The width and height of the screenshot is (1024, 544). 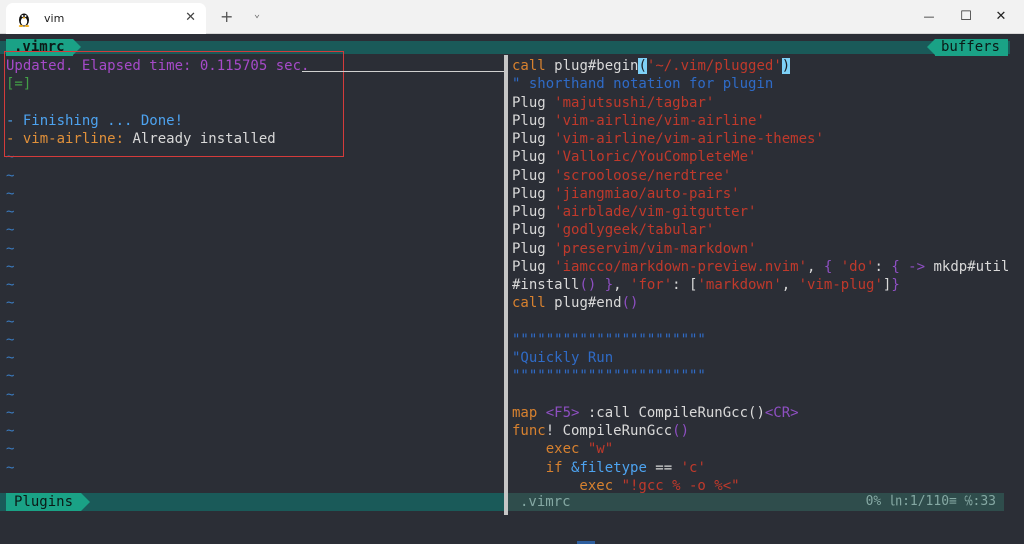 What do you see at coordinates (766, 249) in the screenshot?
I see `code-line: Plug 'preservim/vim-markdown'` at bounding box center [766, 249].